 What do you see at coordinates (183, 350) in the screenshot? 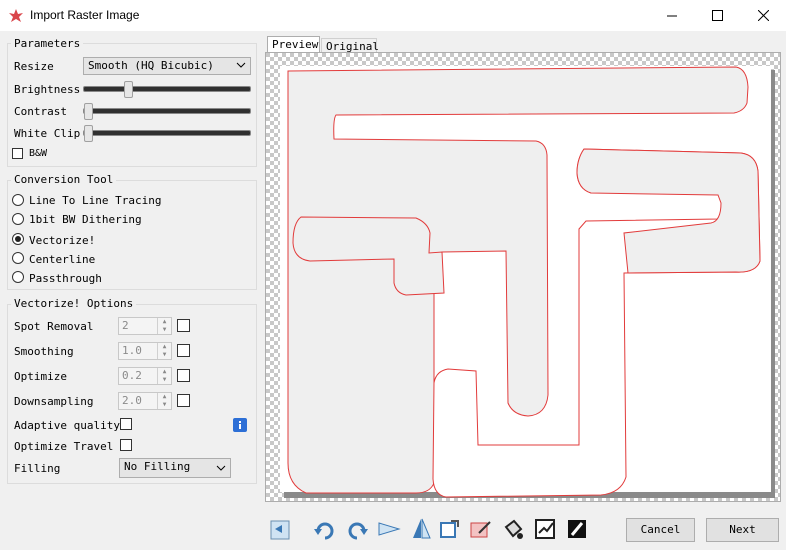
I see `smoothing-checkbox` at bounding box center [183, 350].